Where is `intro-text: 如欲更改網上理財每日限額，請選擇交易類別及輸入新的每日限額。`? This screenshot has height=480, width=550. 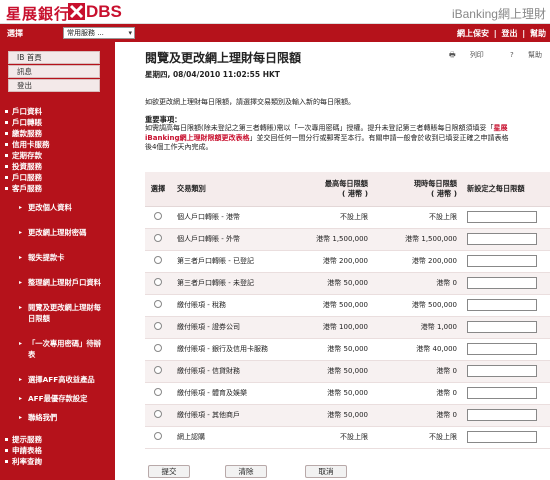
intro-text: 如欲更改網上理財每日限額，請選擇交易類別及輸入新的每日限額。 is located at coordinates (250, 102).